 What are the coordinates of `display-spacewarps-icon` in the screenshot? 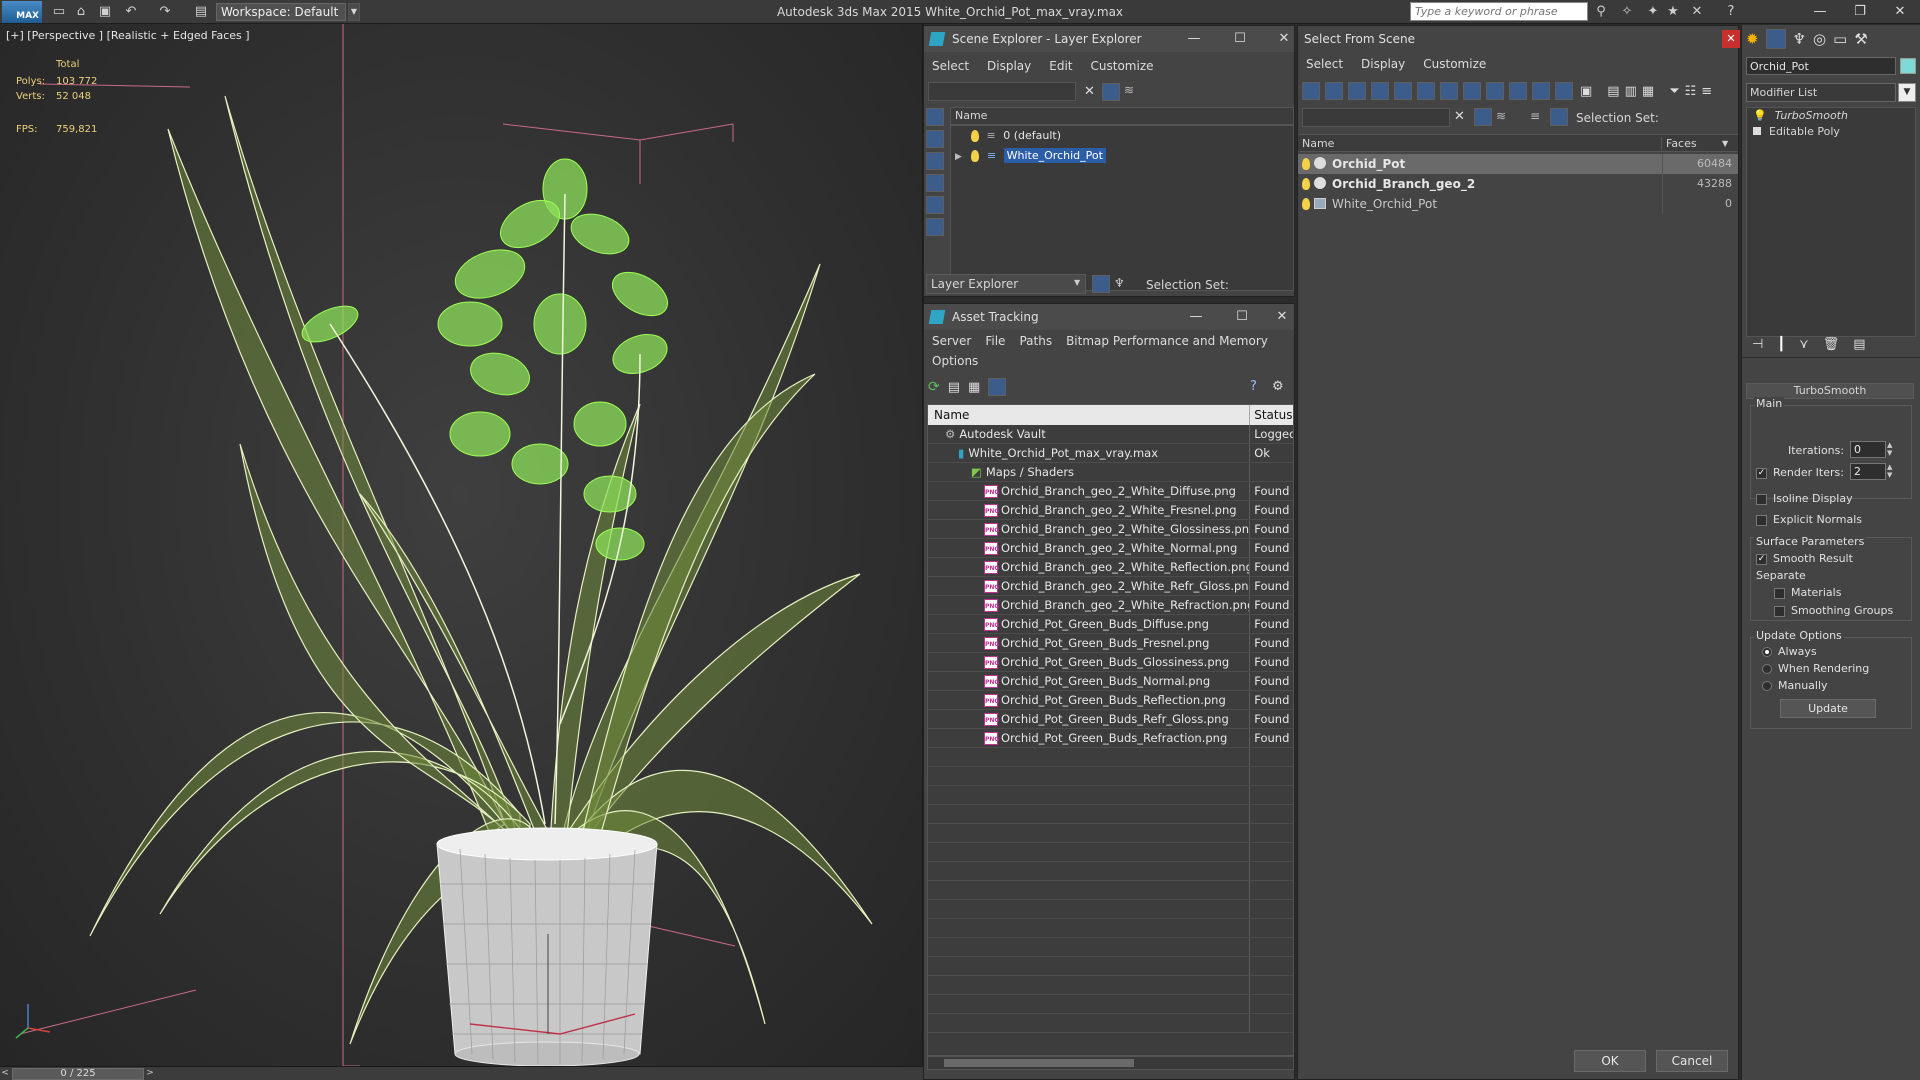 It's located at (1426, 91).